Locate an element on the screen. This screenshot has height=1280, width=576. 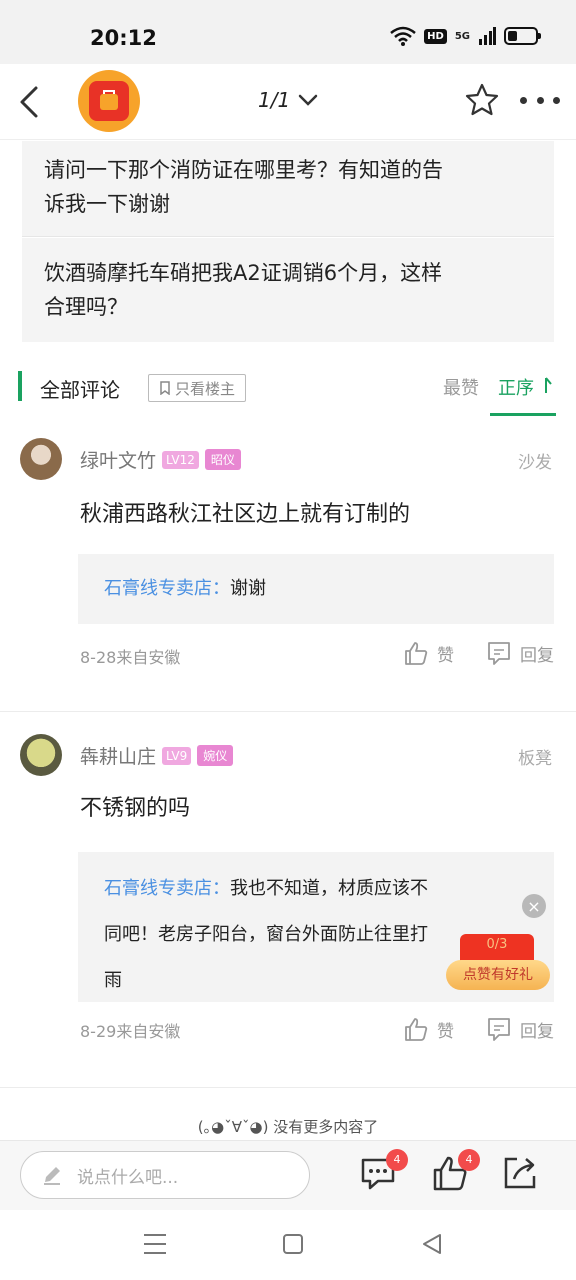
comment-meta: 8-28来自安徽 is located at coordinates (130, 657).